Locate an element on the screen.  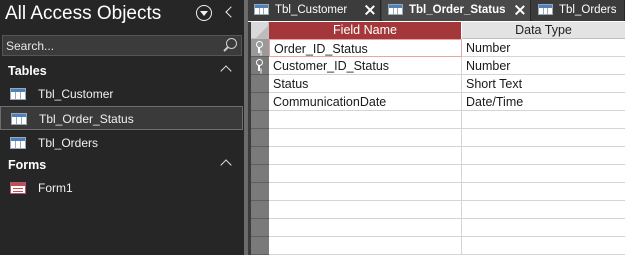
field-name-cell: Status is located at coordinates (365, 84).